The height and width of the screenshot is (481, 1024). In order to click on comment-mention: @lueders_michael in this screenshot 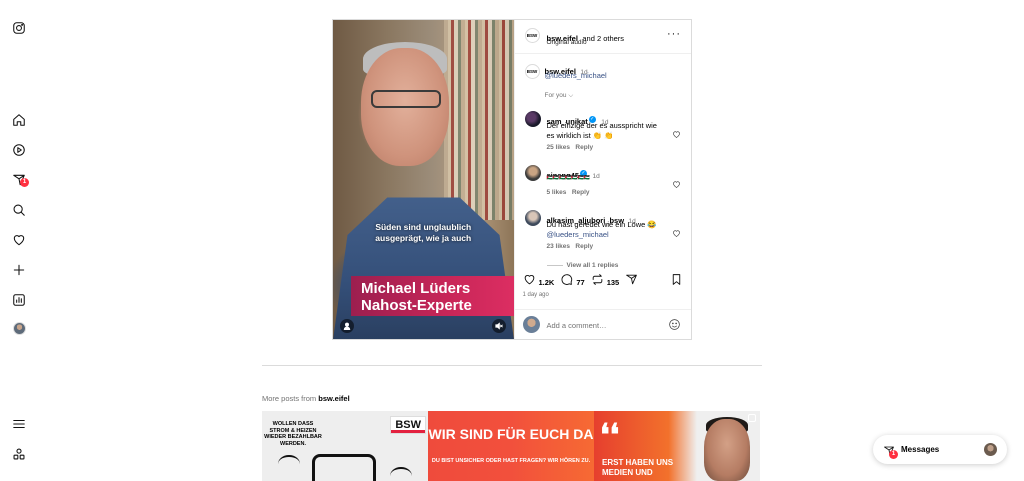, I will do `click(578, 234)`.